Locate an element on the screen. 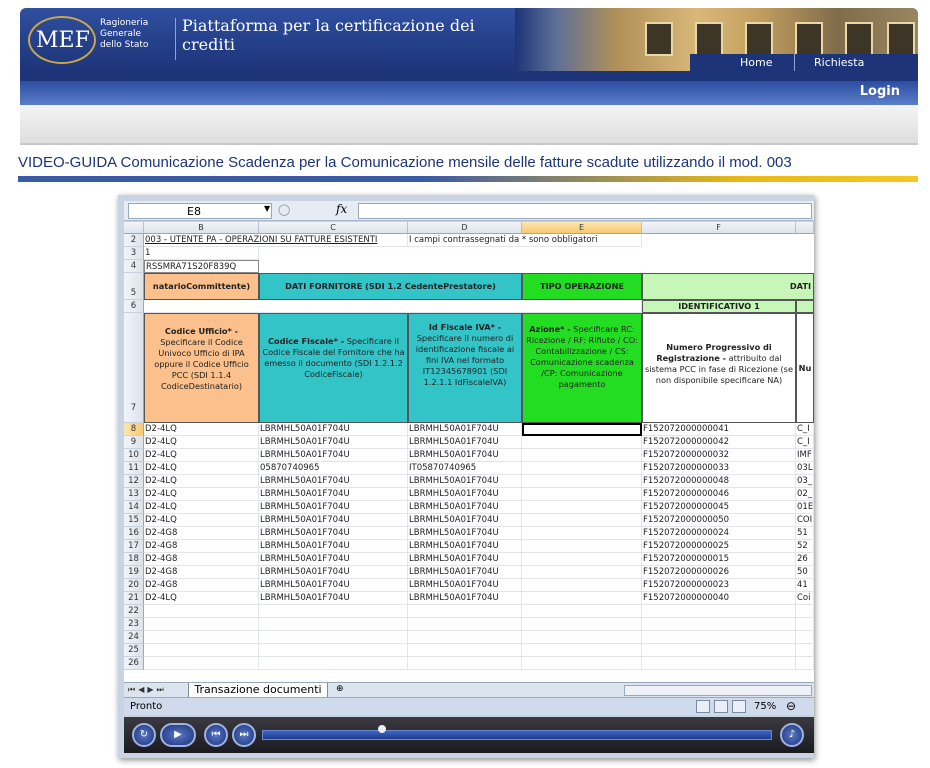 This screenshot has width=930, height=768. col-header-g is located at coordinates (805, 228).